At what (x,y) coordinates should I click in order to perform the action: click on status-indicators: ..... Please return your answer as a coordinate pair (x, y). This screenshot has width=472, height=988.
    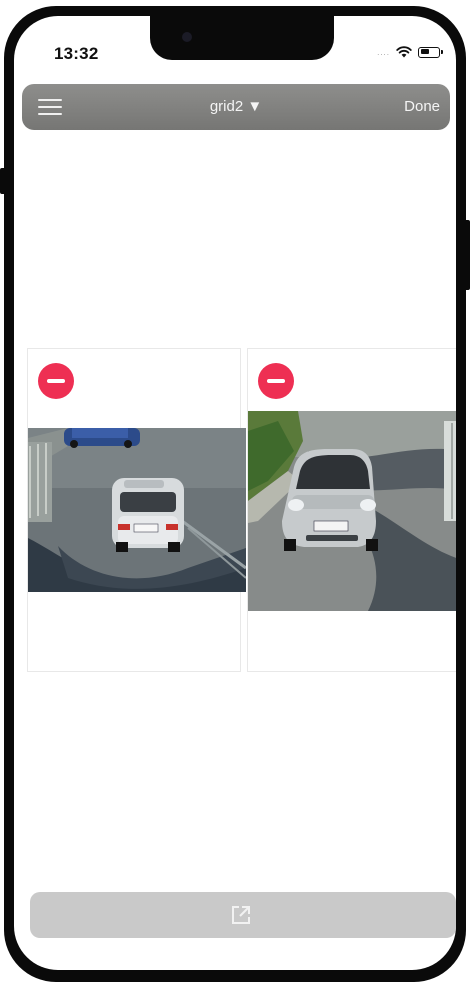
    Looking at the image, I should click on (410, 52).